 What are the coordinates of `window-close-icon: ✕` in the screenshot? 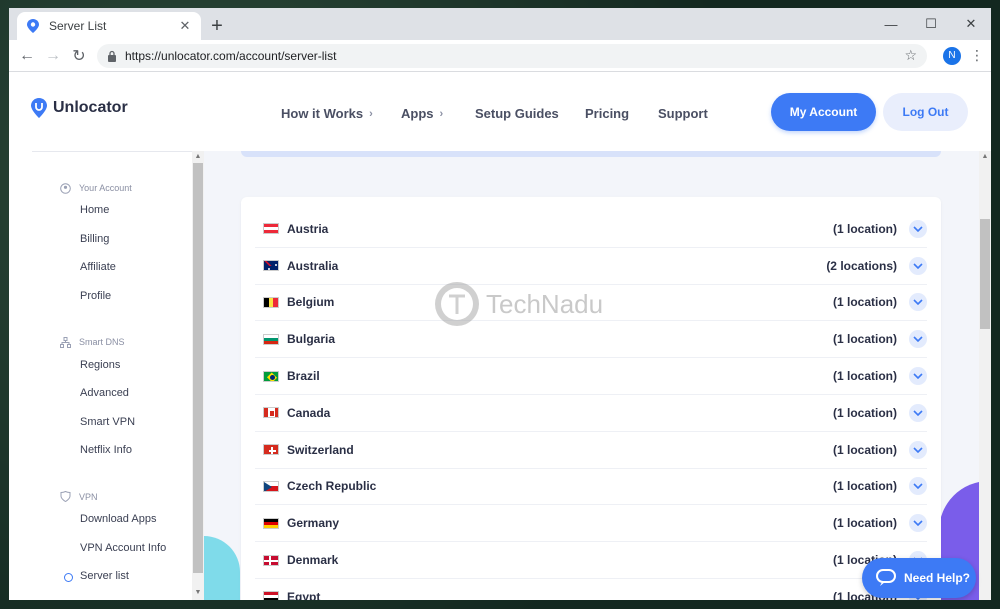 It's located at (971, 24).